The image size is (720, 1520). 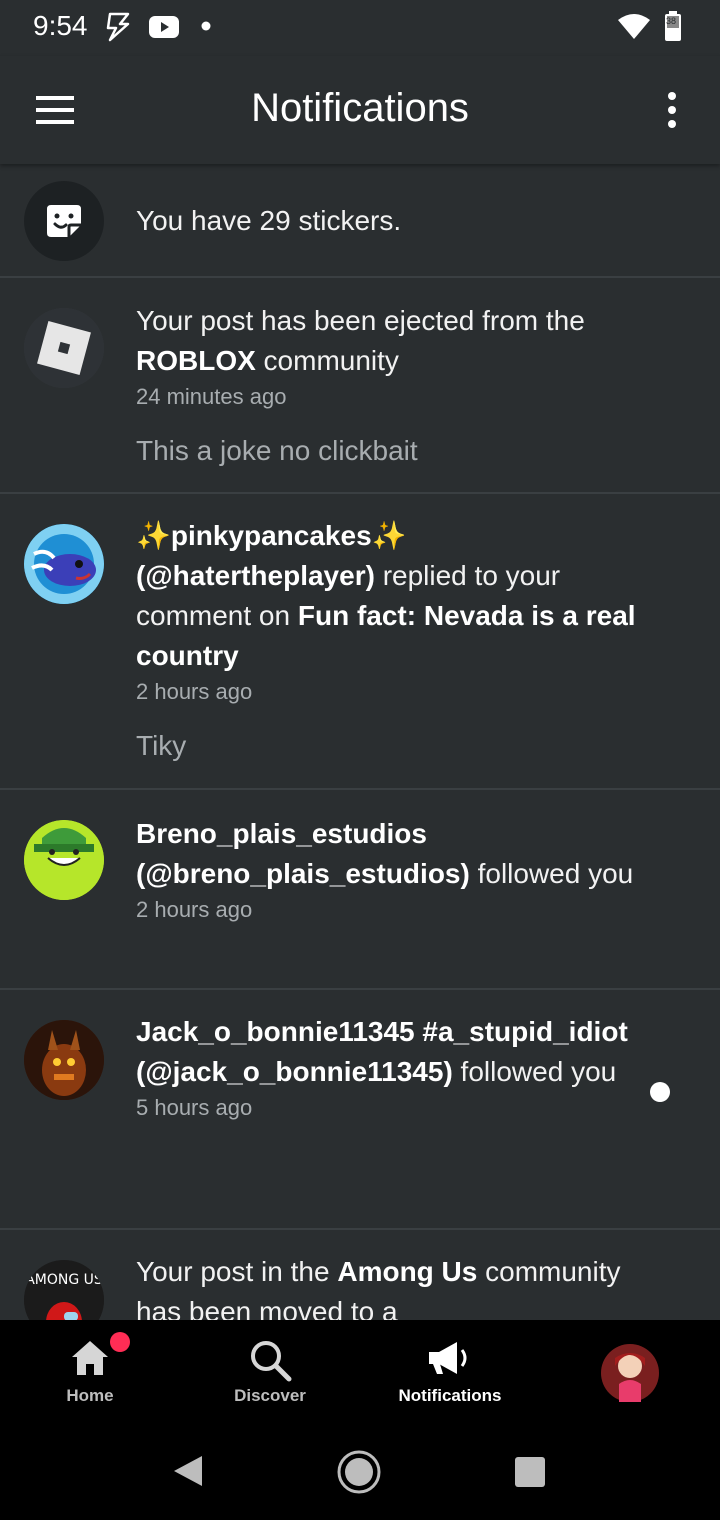 What do you see at coordinates (634, 26) in the screenshot?
I see `wifi-icon` at bounding box center [634, 26].